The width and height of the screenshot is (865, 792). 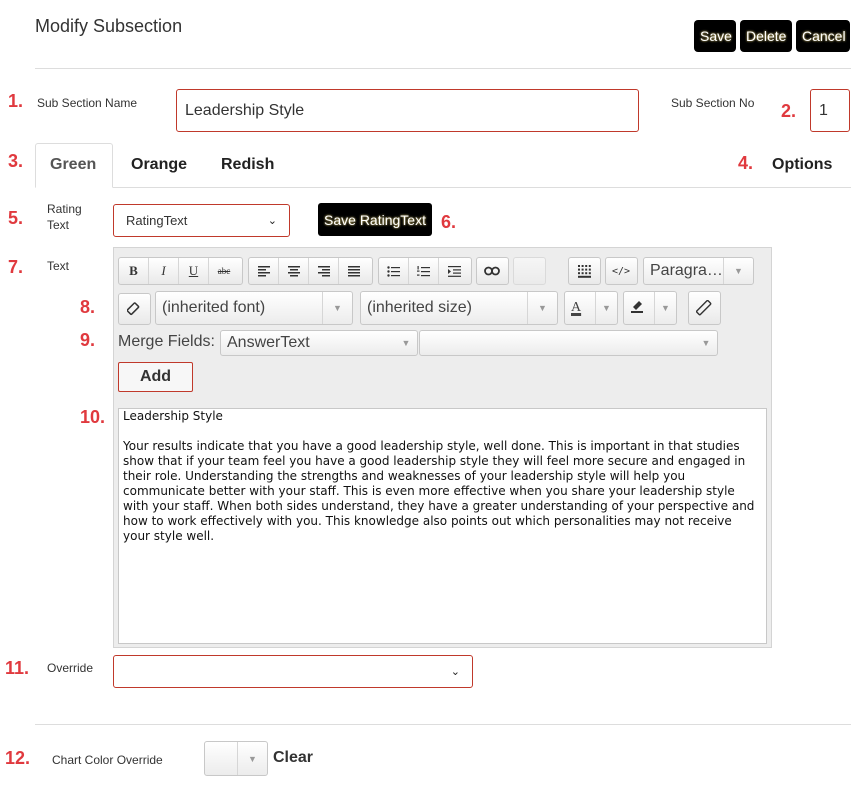 I want to click on text-label: Text, so click(x=58, y=266).